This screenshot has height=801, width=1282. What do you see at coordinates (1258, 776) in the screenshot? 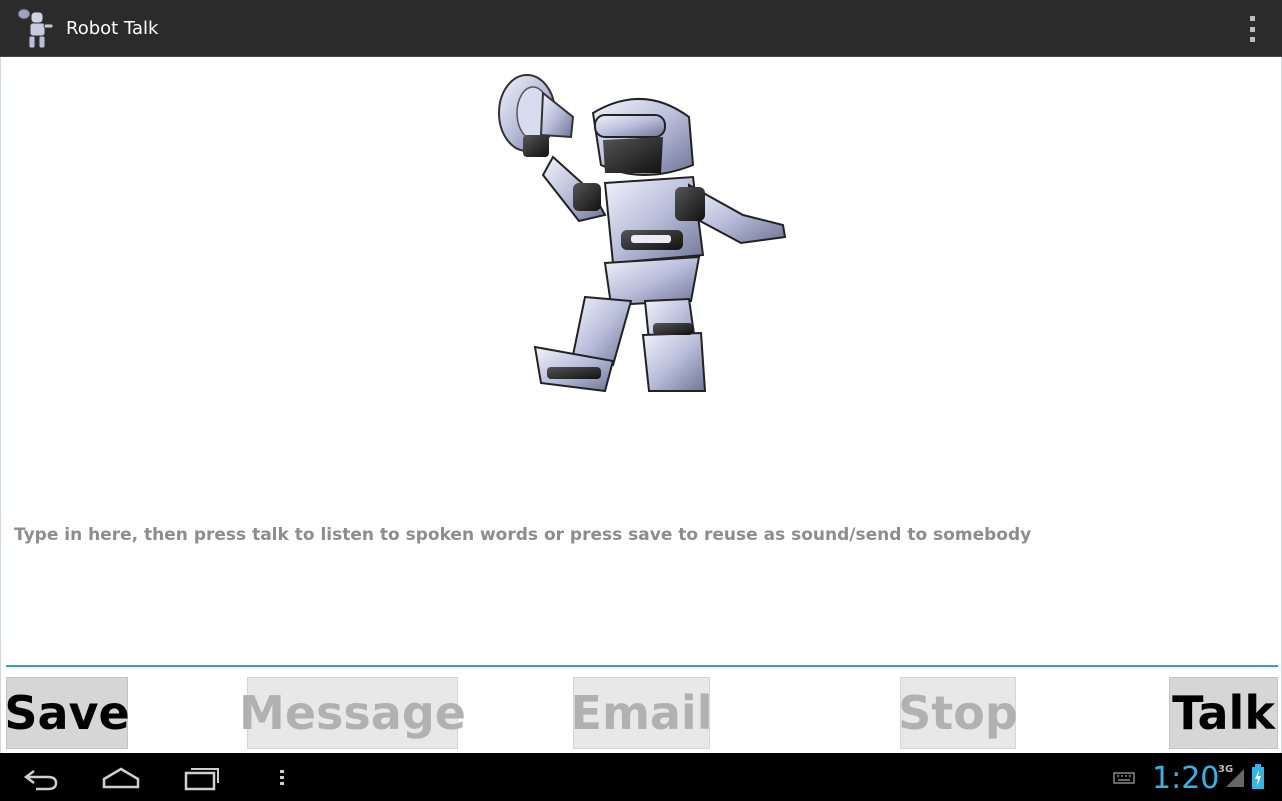
I see `battery-charging-icon` at bounding box center [1258, 776].